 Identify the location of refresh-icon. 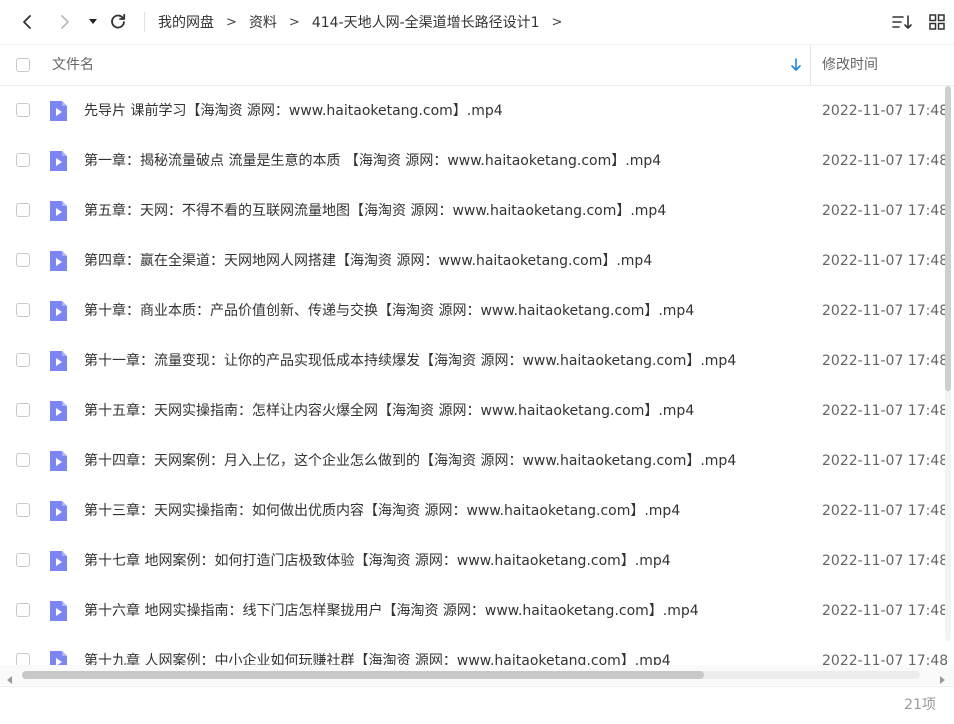
(118, 21).